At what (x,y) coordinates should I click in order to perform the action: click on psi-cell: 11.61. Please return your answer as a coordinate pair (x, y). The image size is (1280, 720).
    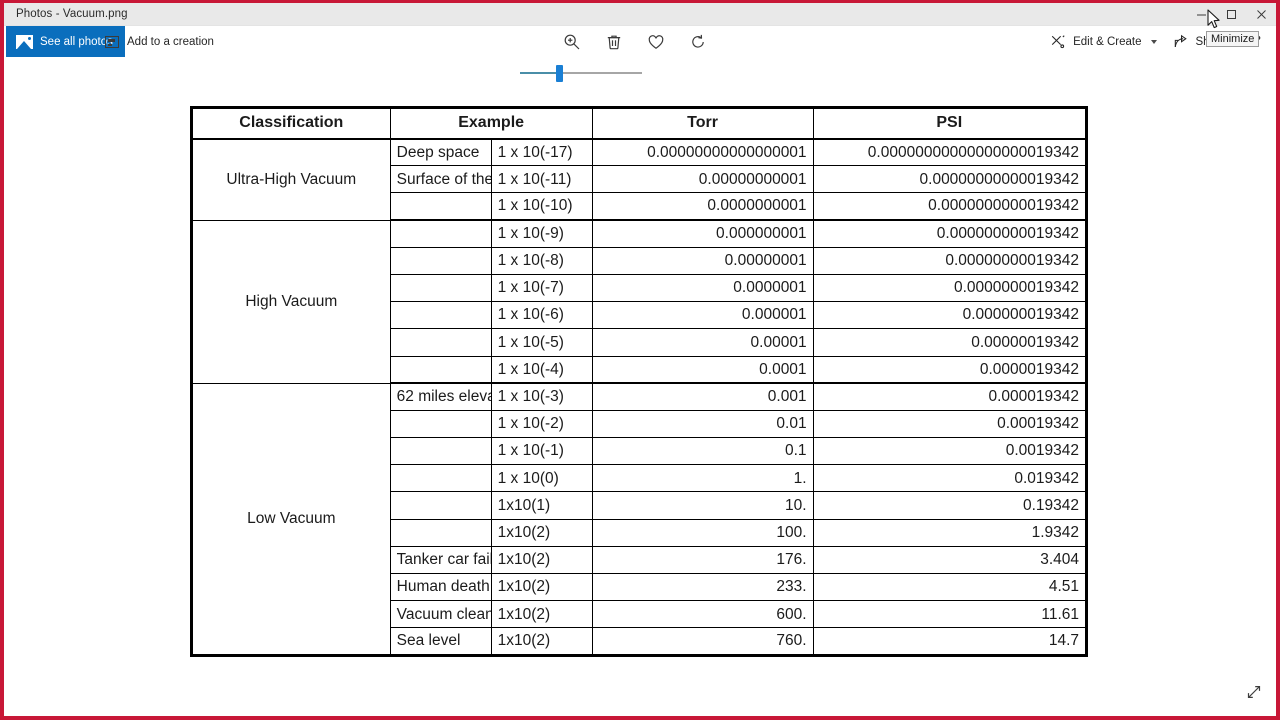
    Looking at the image, I should click on (950, 614).